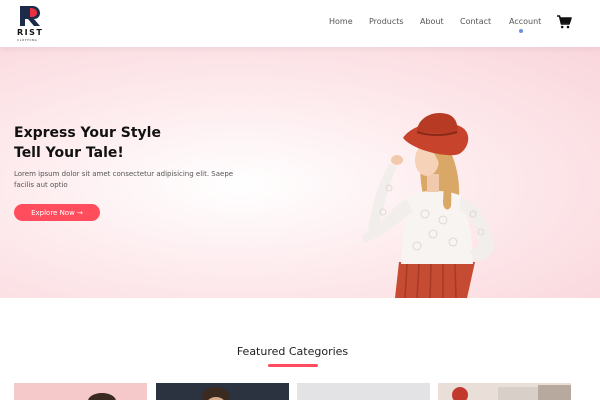  Describe the element at coordinates (293, 365) in the screenshot. I see `featured-title-underline` at that location.